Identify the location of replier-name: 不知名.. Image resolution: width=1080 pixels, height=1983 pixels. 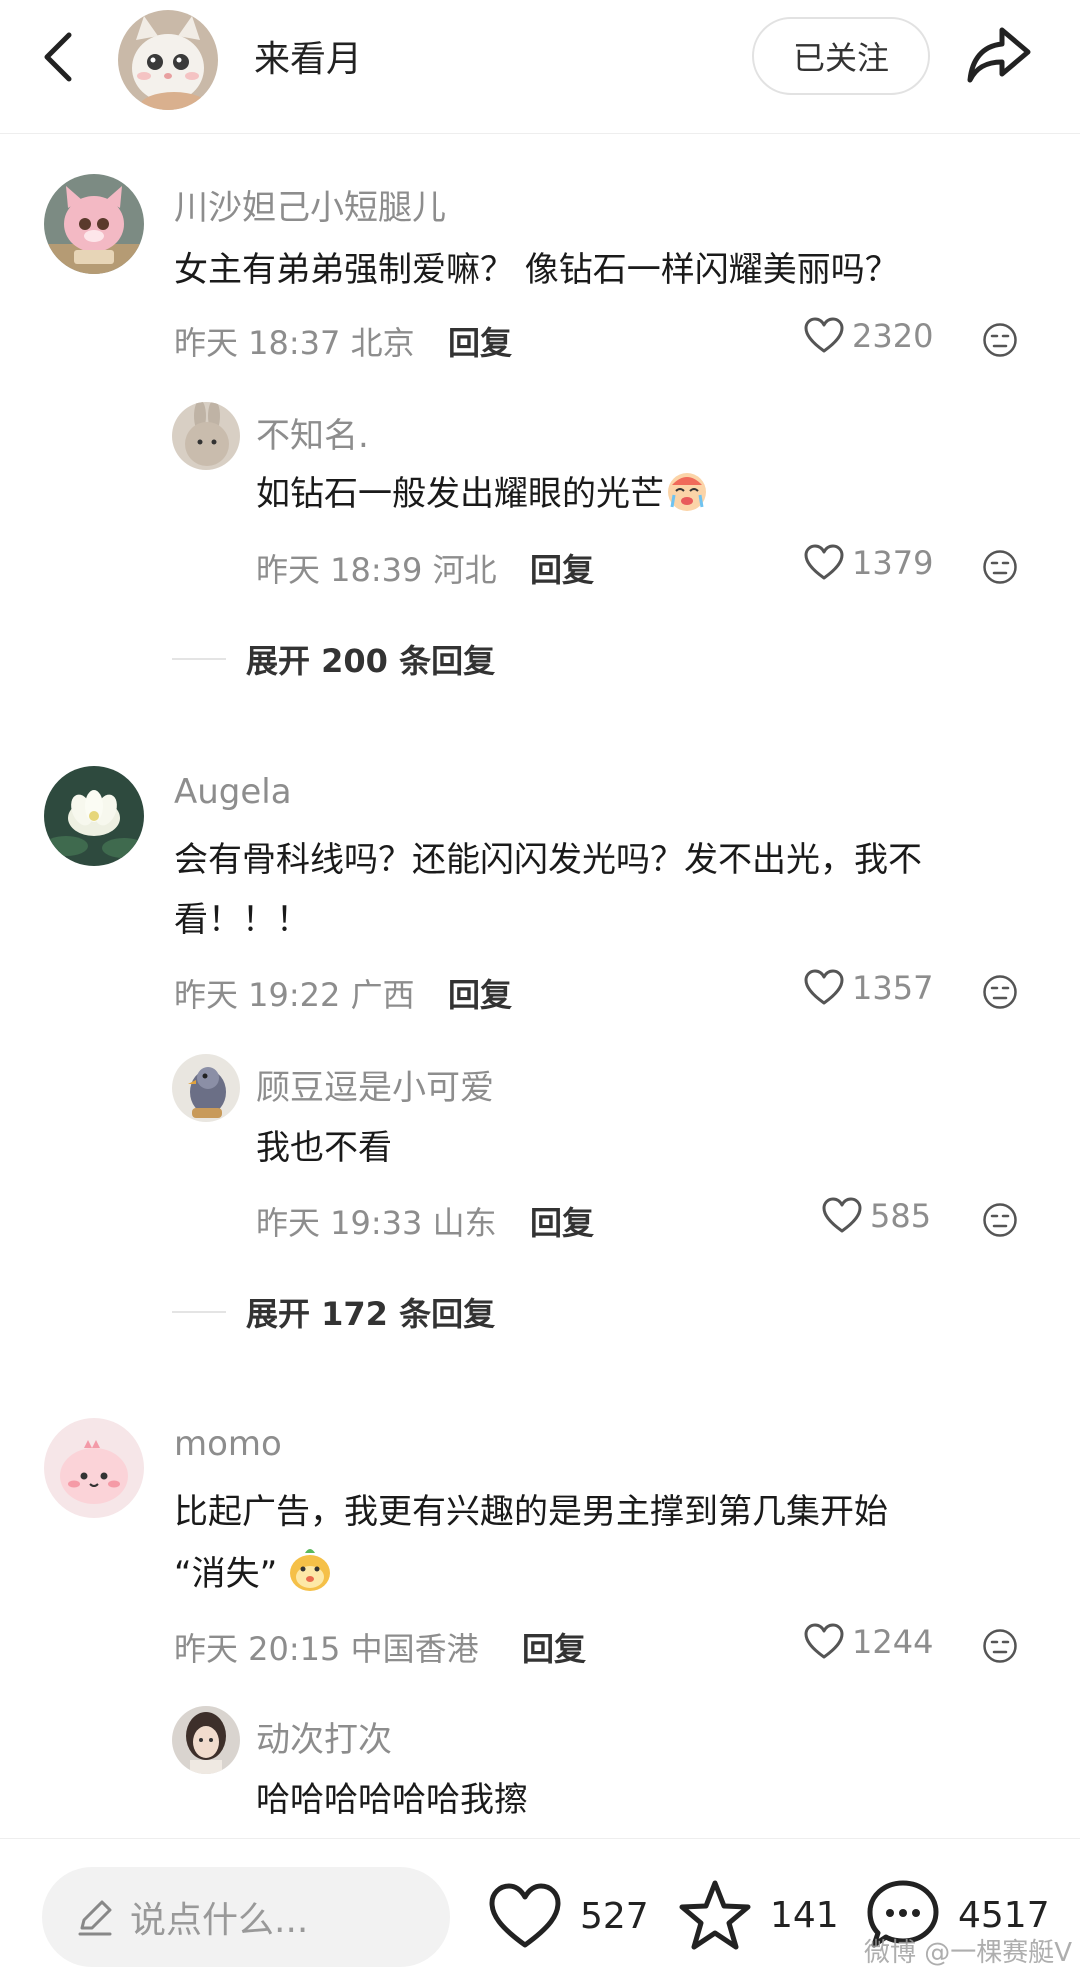
(312, 432).